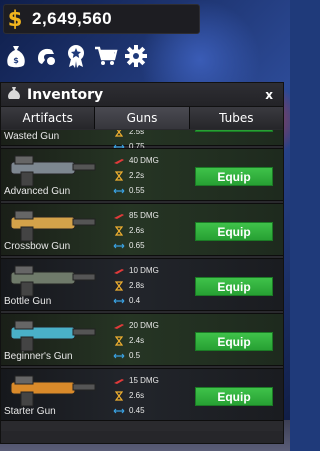  What do you see at coordinates (28, 301) in the screenshot?
I see `gun-name: Bottle Gun` at bounding box center [28, 301].